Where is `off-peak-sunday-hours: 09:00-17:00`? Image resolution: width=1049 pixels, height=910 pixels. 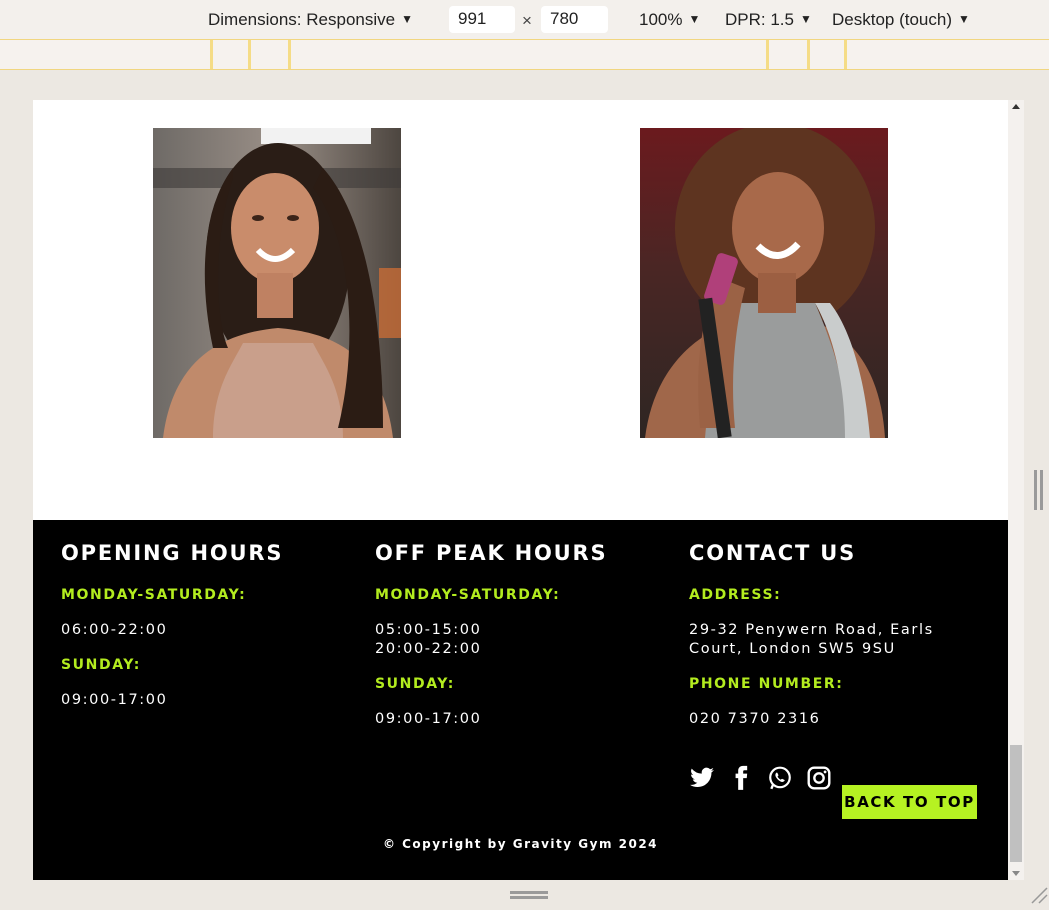 off-peak-sunday-hours: 09:00-17:00 is located at coordinates (428, 719).